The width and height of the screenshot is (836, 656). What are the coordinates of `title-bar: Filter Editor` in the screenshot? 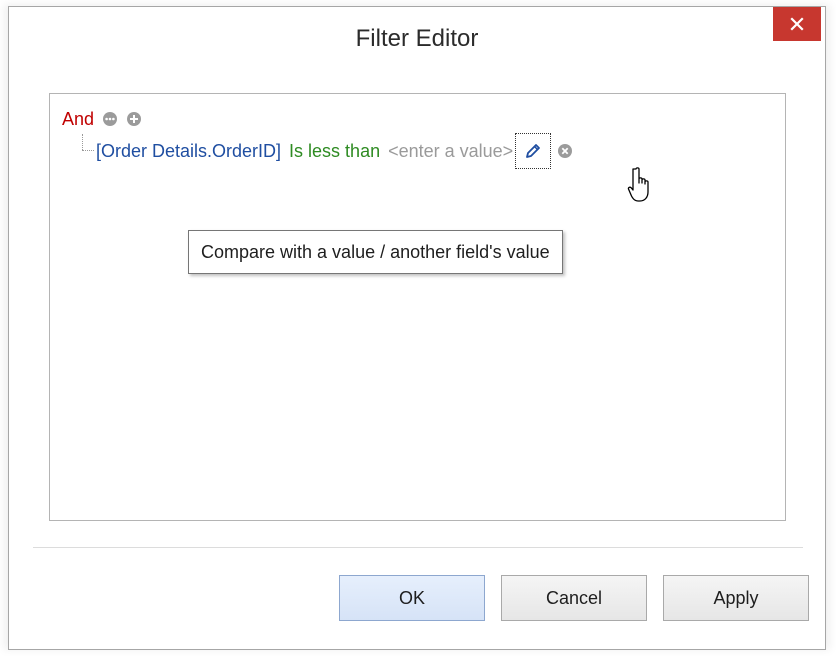 It's located at (417, 40).